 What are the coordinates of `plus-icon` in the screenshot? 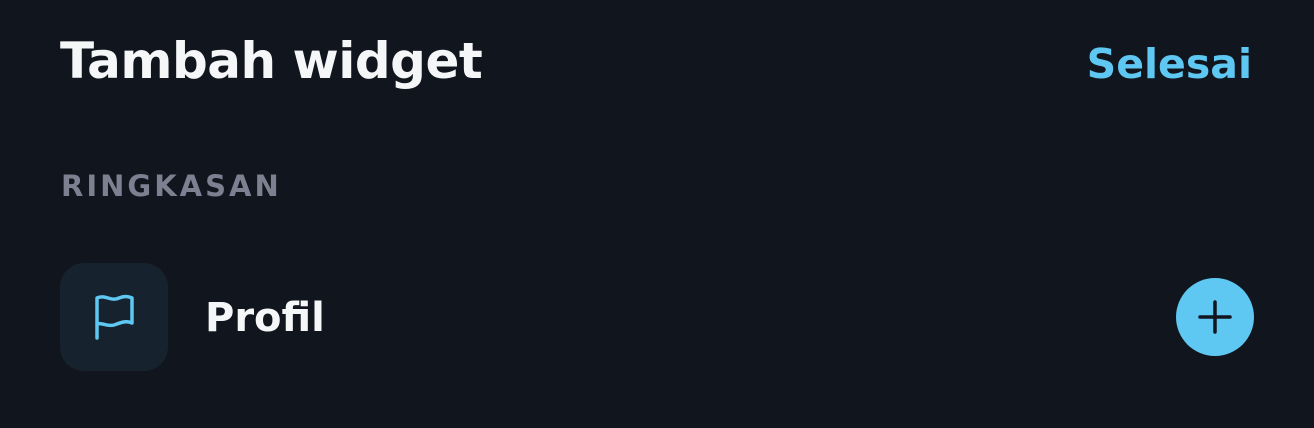 It's located at (1215, 317).